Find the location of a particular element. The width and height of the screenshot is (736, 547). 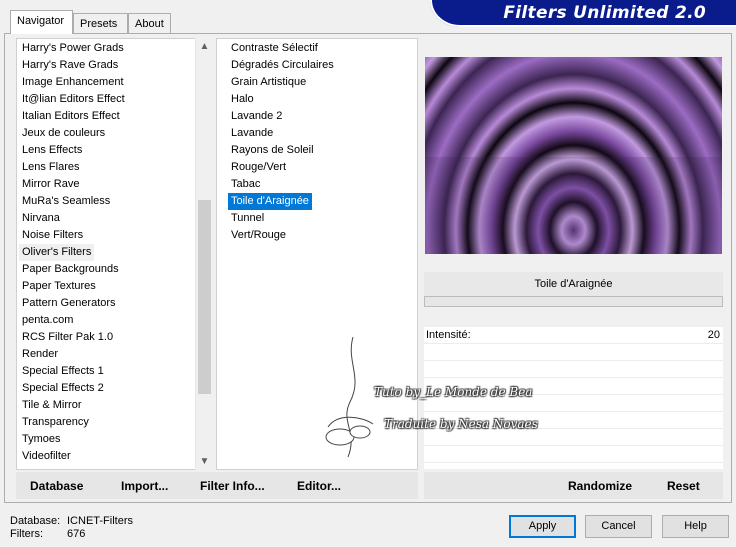

filter-item: Tabac is located at coordinates (245, 184).